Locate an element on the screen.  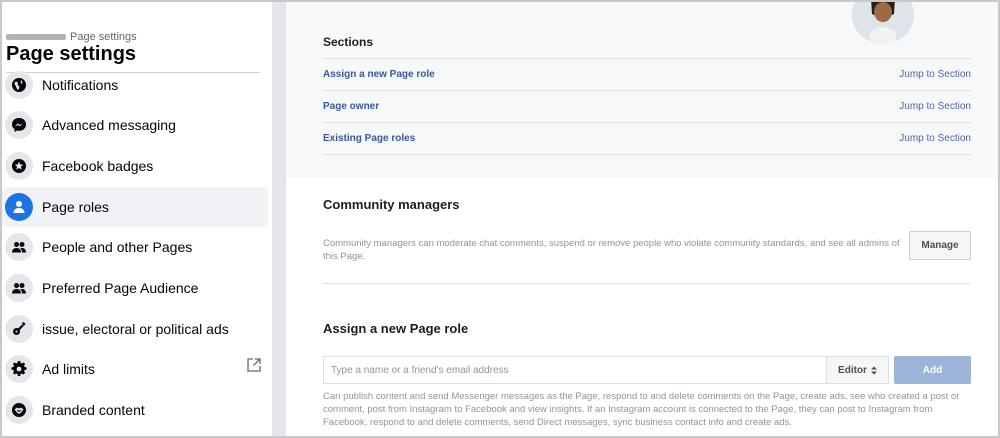
sidebar-scrollbar is located at coordinates (279, 219).